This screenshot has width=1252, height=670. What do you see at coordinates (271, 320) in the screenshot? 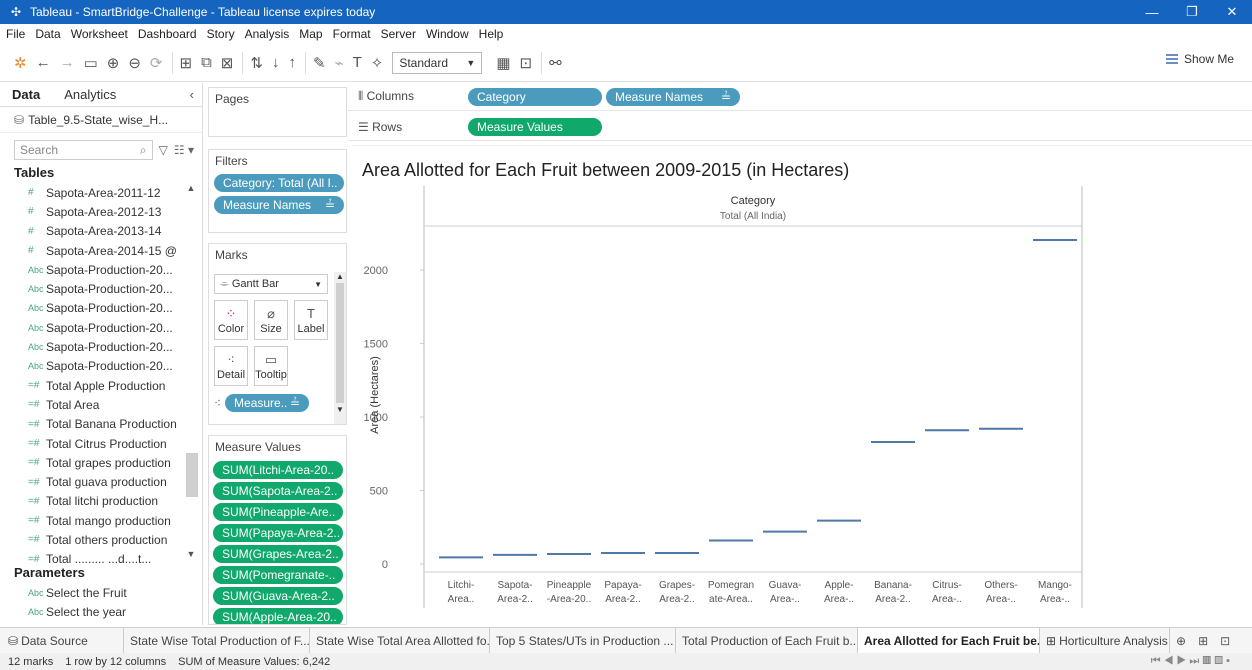
I see `size-button: ⌀ Size` at bounding box center [271, 320].